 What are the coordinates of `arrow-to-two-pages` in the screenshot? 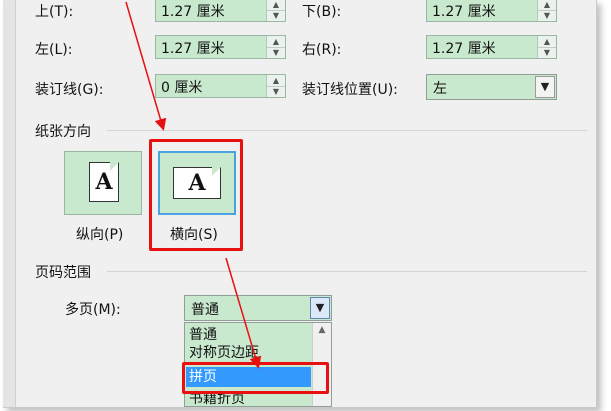 It's located at (243, 313).